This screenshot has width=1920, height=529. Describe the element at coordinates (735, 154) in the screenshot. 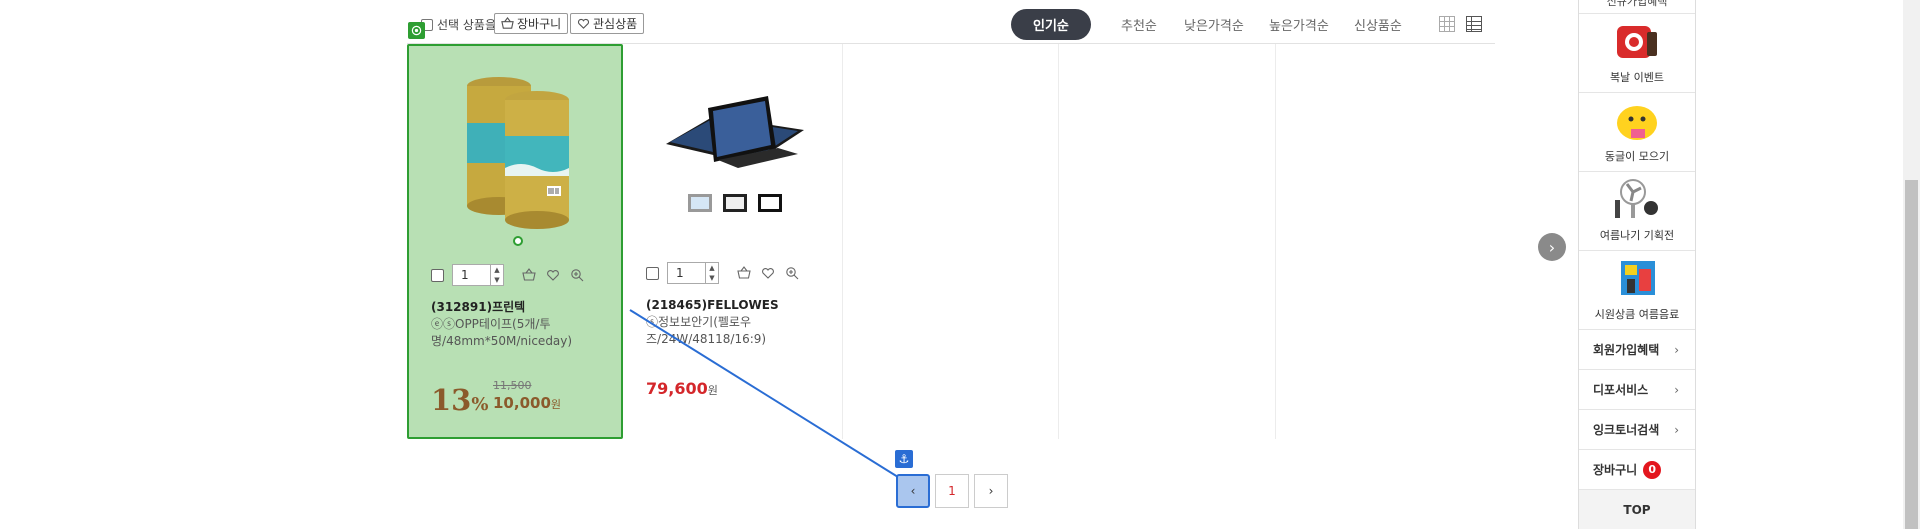

I see `product-image-monitor-filter` at that location.